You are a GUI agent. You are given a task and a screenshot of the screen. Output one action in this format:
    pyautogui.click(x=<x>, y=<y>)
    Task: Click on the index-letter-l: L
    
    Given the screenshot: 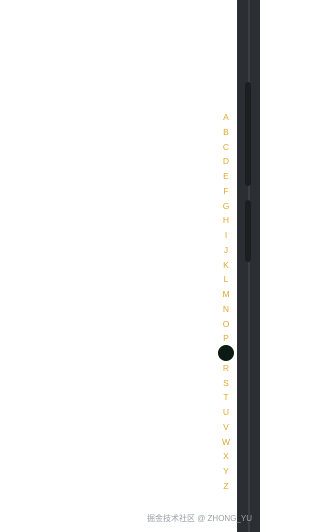 What is the action you would take?
    pyautogui.click(x=226, y=279)
    